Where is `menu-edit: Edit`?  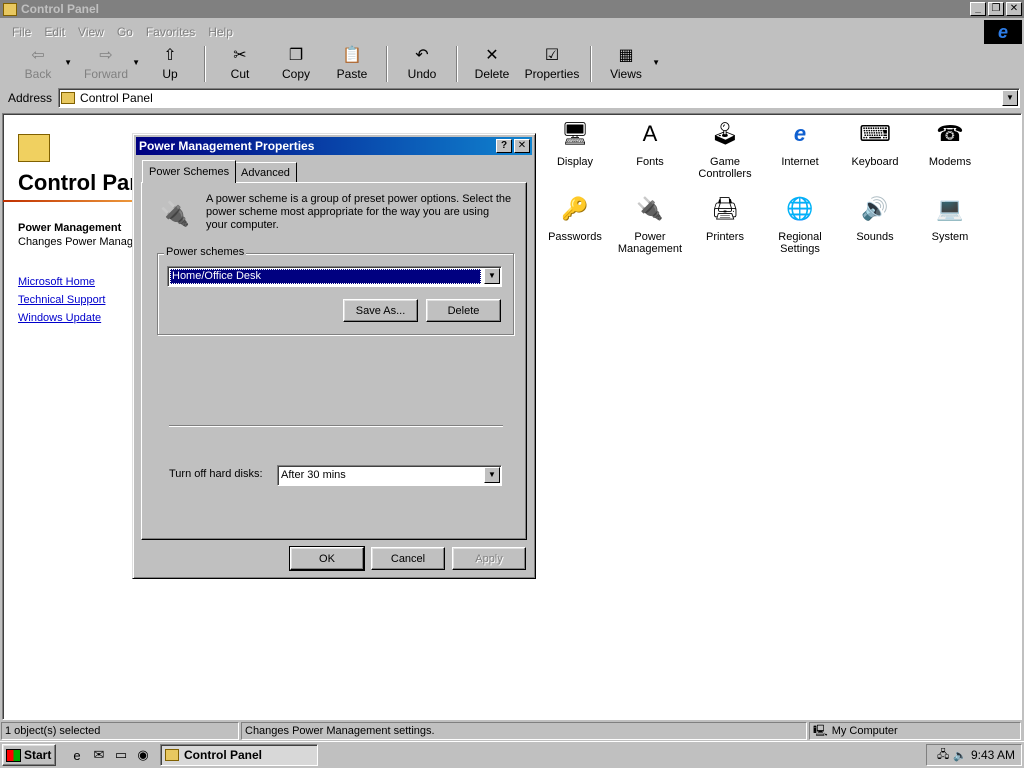
menu-edit: Edit is located at coordinates (54, 32).